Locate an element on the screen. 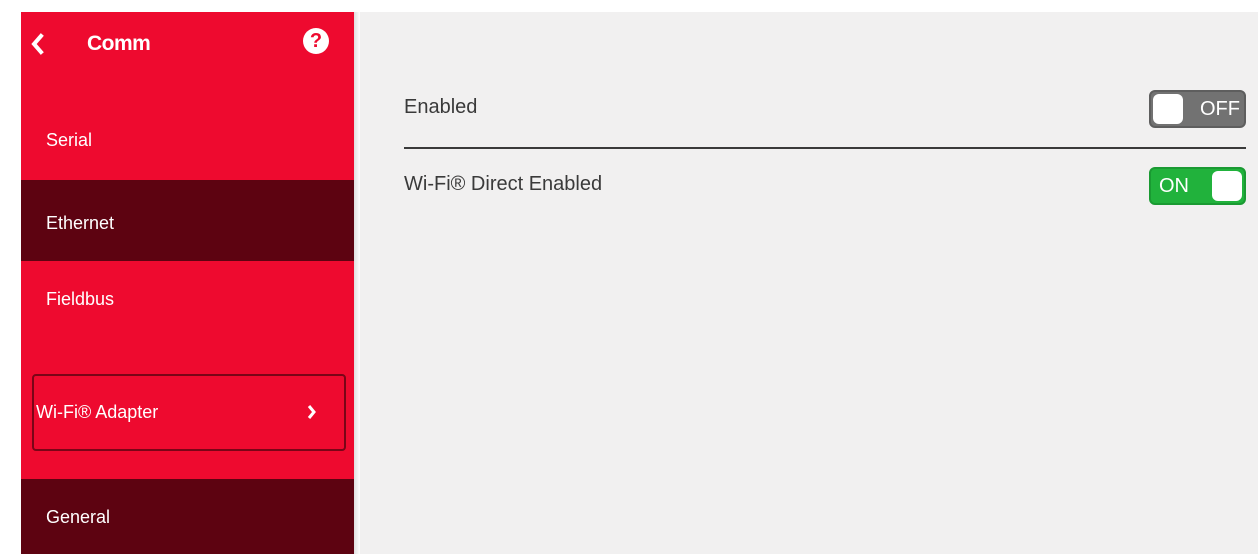 Image resolution: width=1258 pixels, height=555 pixels. setting-label: Enabled is located at coordinates (441, 107).